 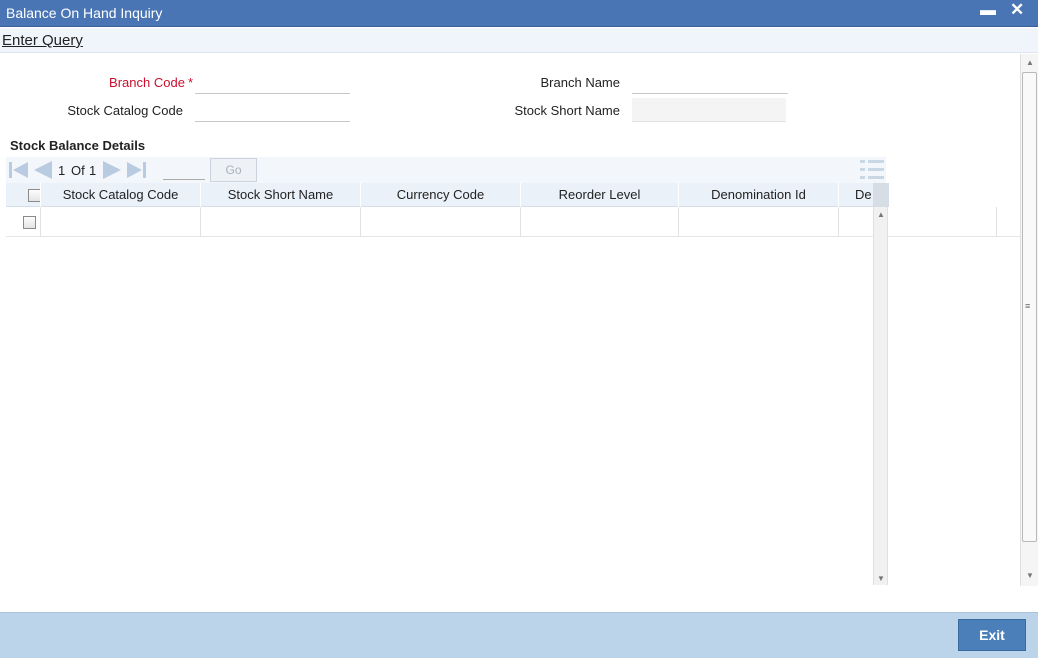 I want to click on current-page: 1, so click(x=62, y=170).